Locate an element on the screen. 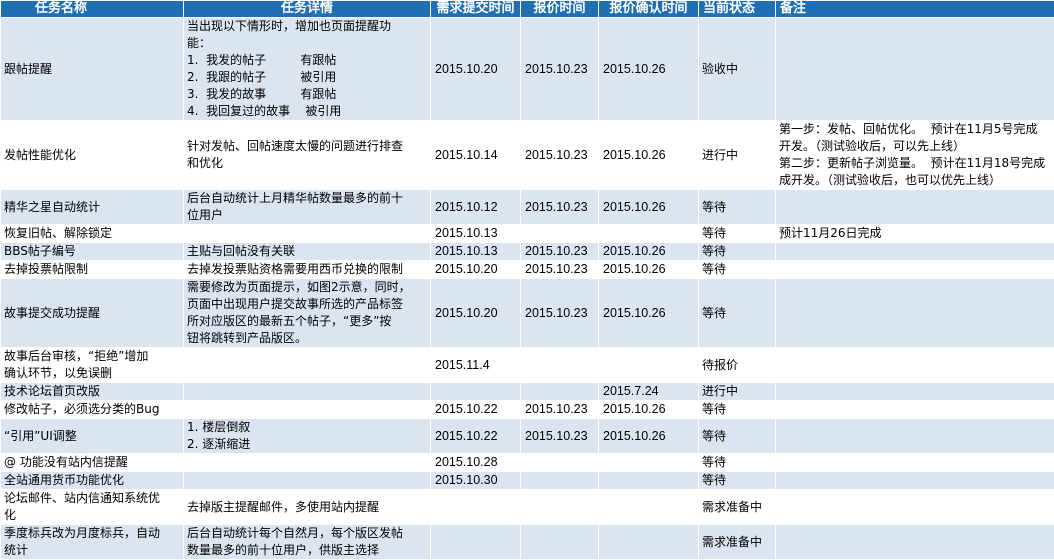 This screenshot has width=1054, height=560. cell-submit-time: 2015.10.30 is located at coordinates (476, 481).